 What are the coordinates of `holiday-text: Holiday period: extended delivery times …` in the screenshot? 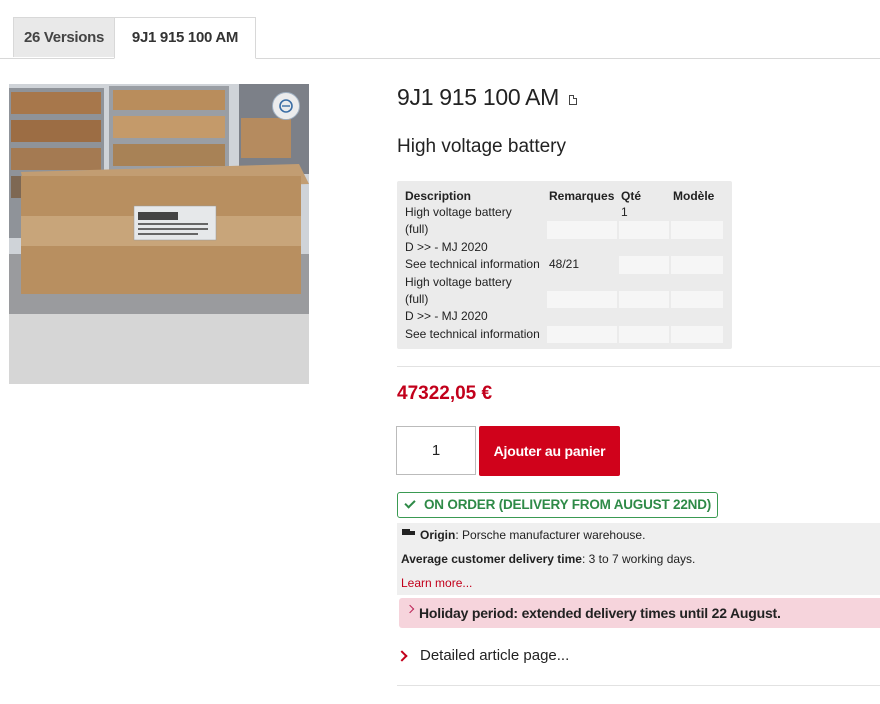 It's located at (600, 613).